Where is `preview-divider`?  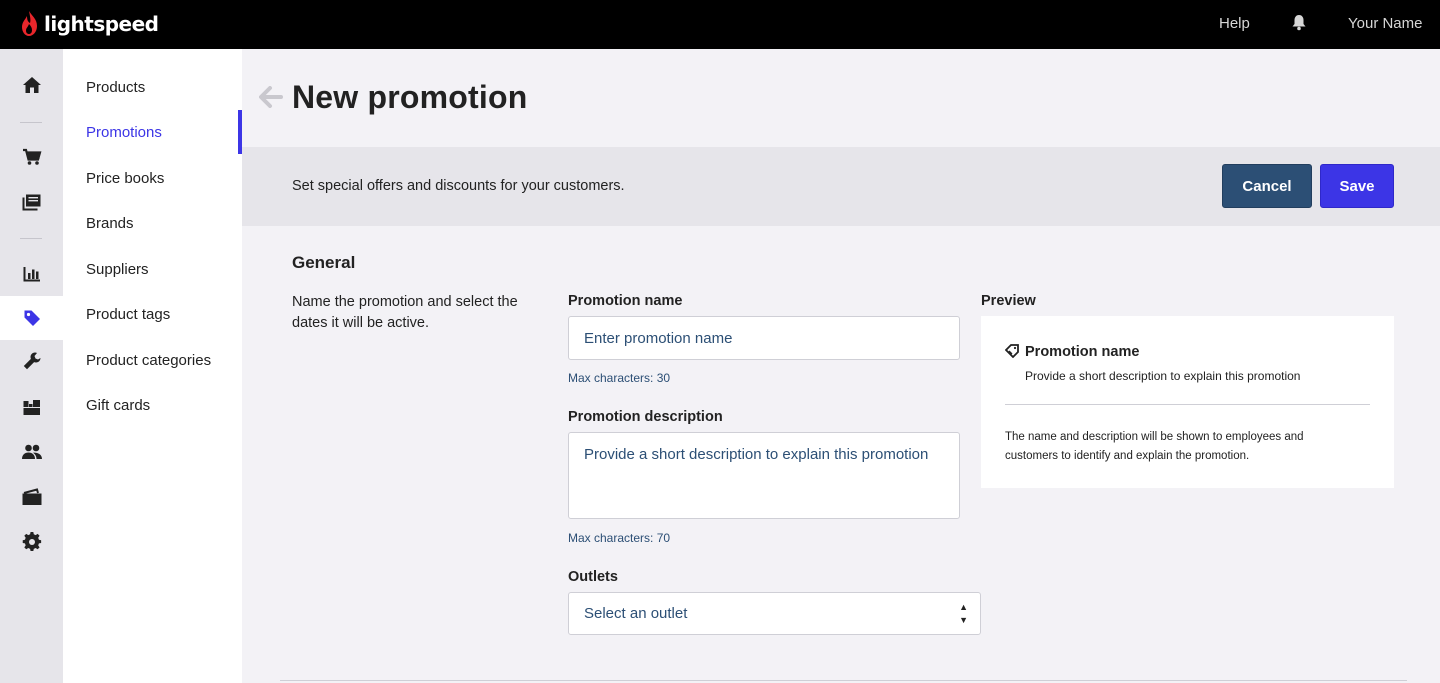
preview-divider is located at coordinates (1187, 404).